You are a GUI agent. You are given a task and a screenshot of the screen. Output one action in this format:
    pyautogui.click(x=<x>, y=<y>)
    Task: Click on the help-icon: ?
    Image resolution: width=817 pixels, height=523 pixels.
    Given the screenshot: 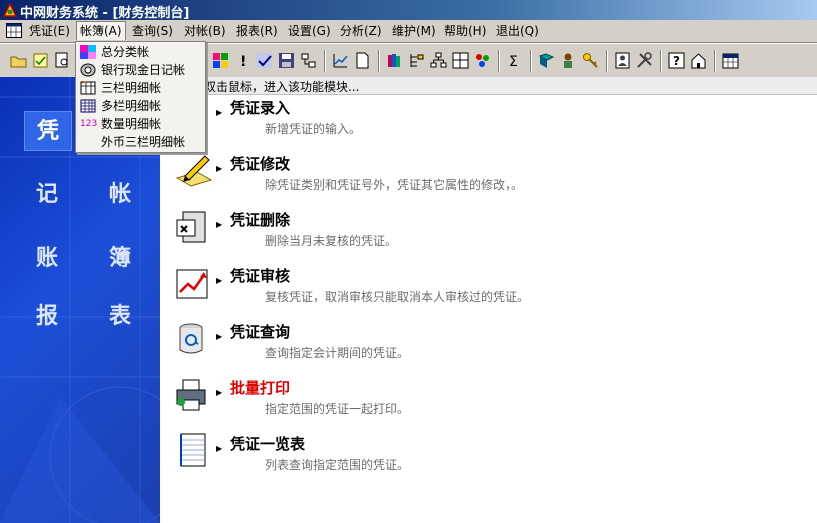 What is the action you would take?
    pyautogui.click(x=676, y=60)
    